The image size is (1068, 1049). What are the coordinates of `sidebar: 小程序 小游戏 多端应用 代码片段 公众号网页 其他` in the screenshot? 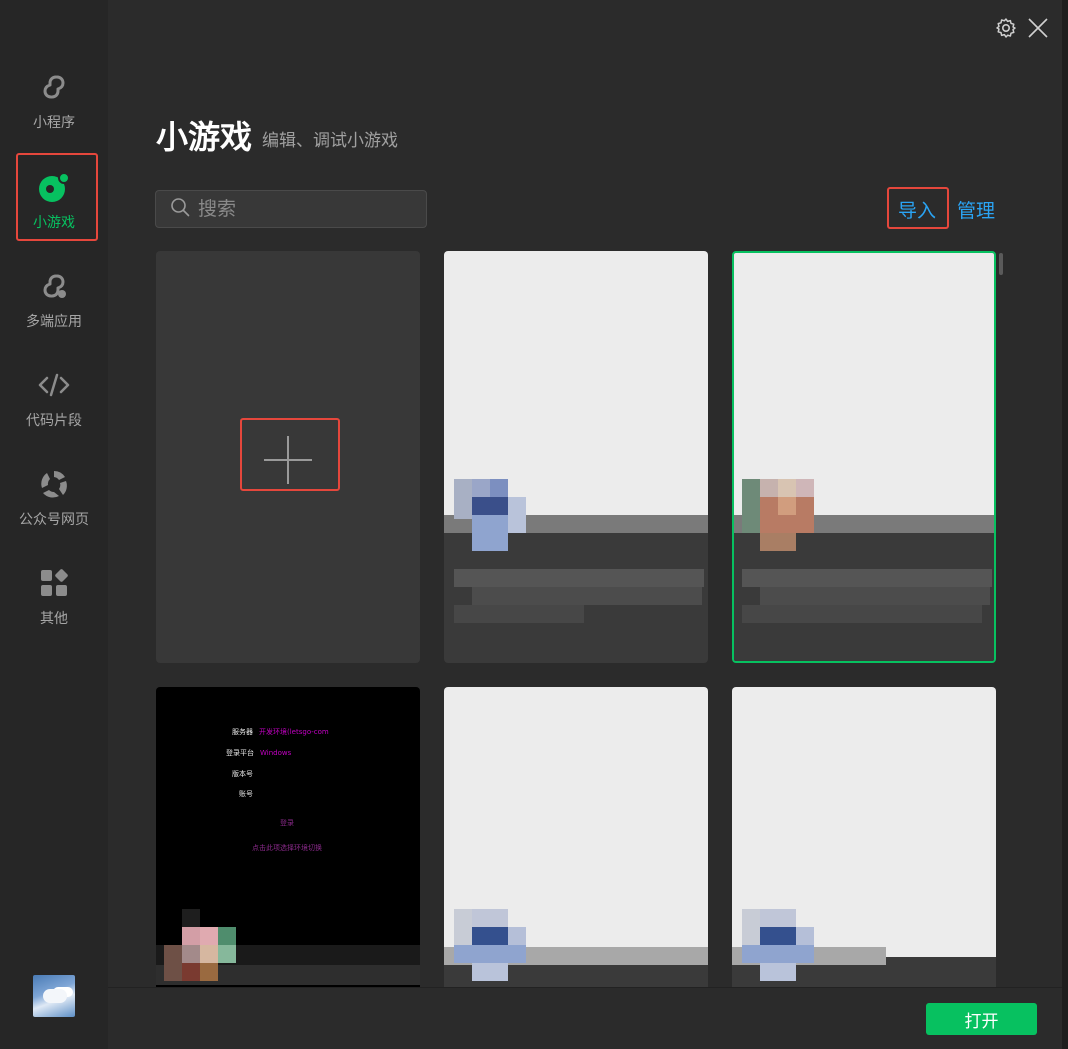 It's located at (54, 524).